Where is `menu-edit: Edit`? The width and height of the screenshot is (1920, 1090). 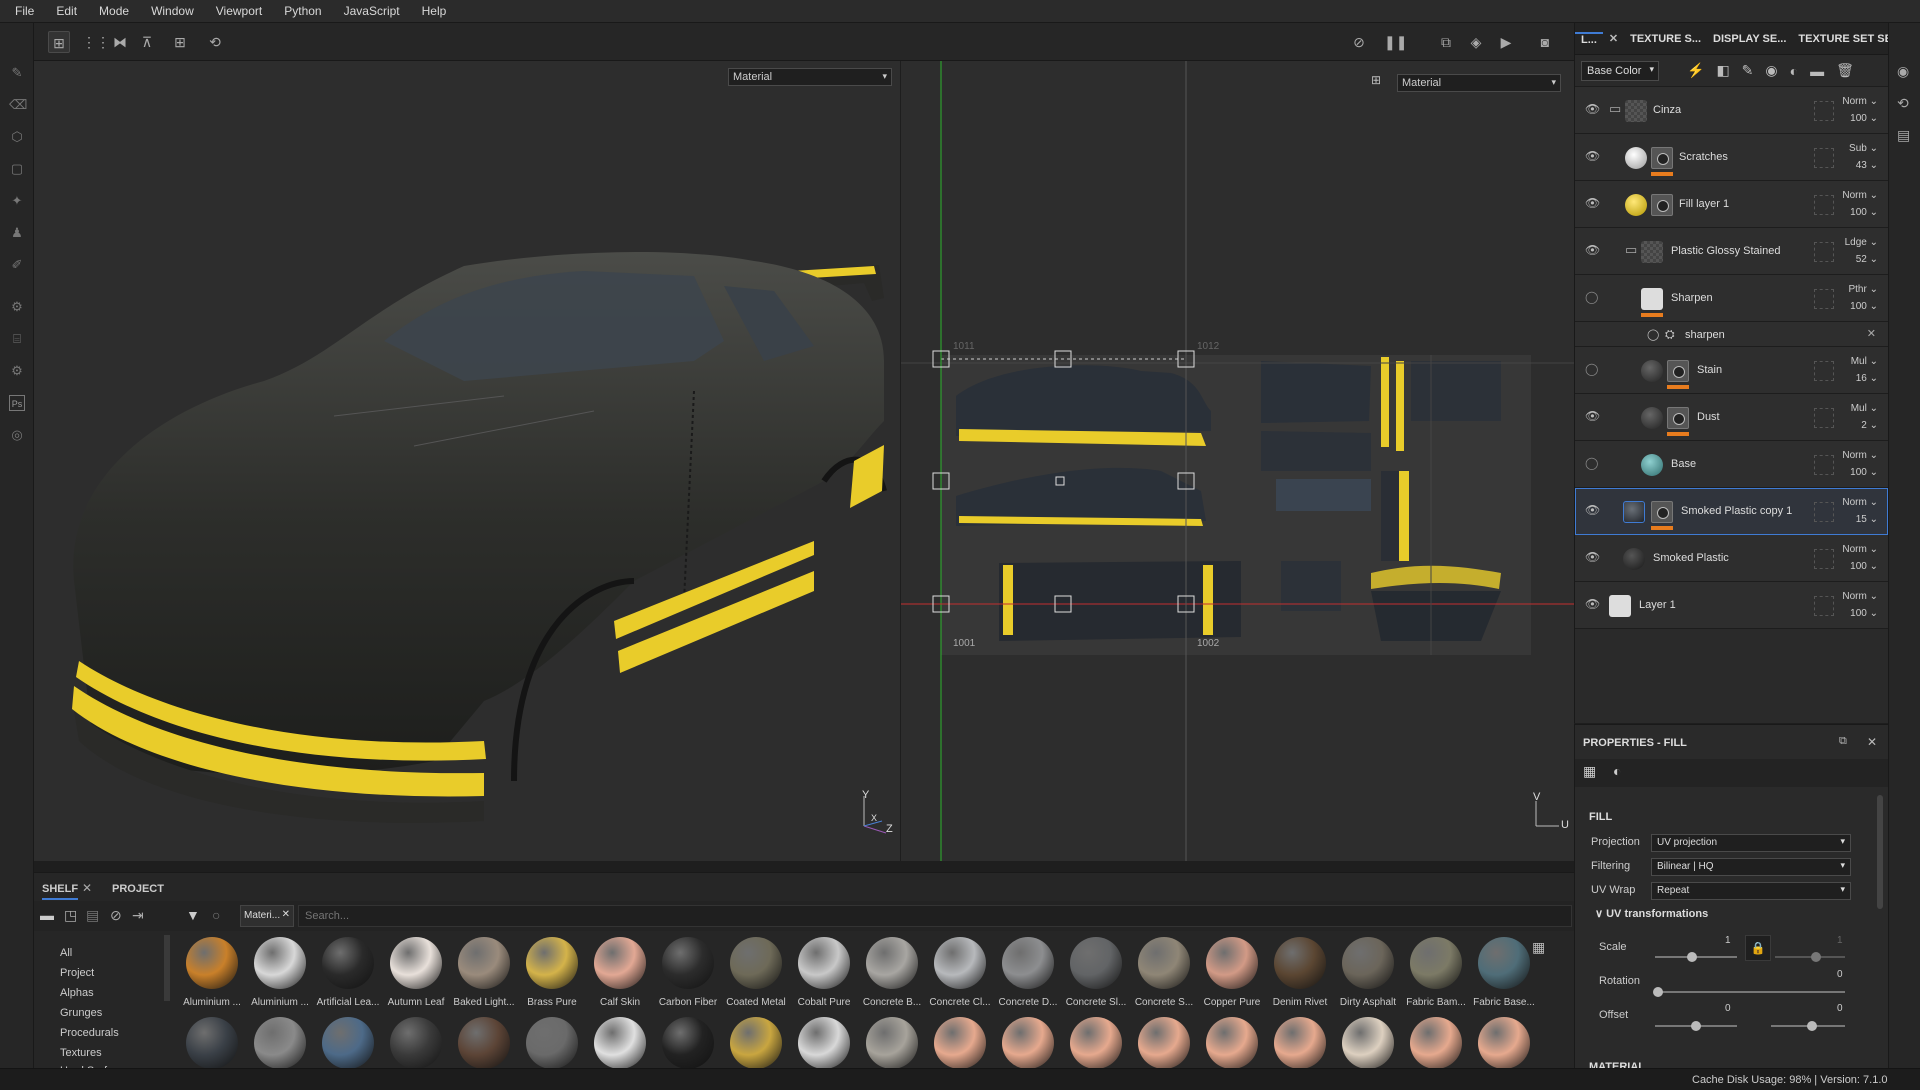 menu-edit: Edit is located at coordinates (66, 11).